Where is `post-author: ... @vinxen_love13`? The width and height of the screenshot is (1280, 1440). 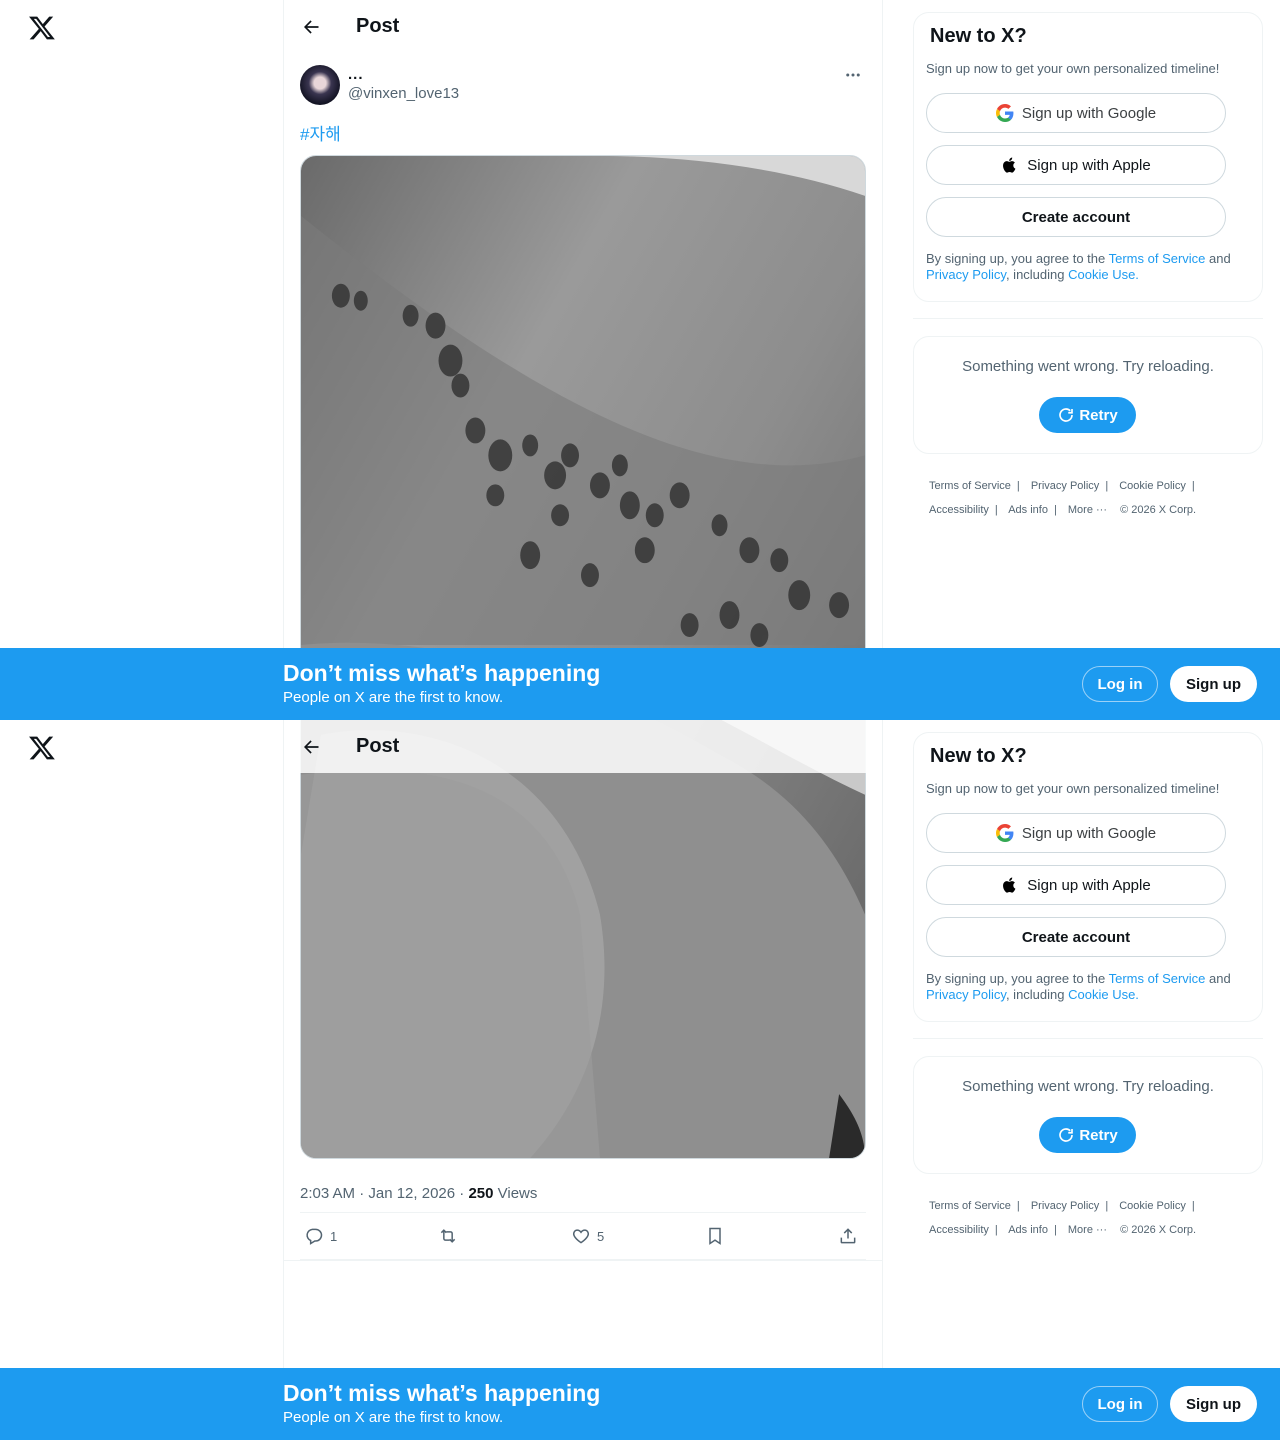
post-author: ... @vinxen_love13 is located at coordinates (379, 85).